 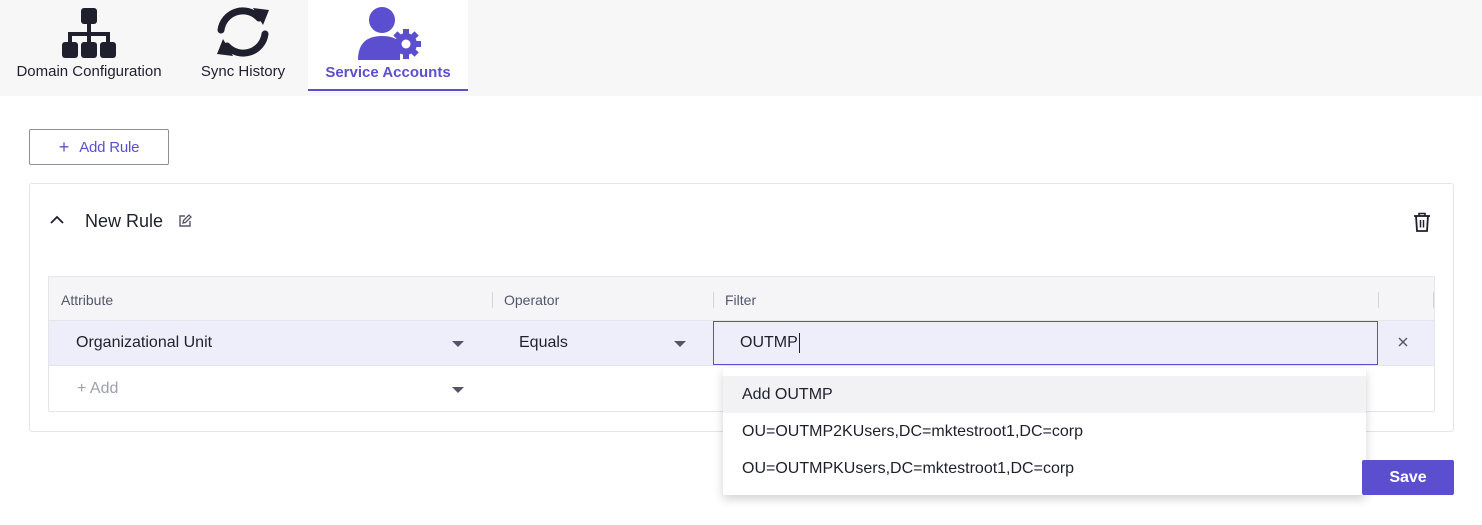 What do you see at coordinates (185, 221) in the screenshot?
I see `edit-icon` at bounding box center [185, 221].